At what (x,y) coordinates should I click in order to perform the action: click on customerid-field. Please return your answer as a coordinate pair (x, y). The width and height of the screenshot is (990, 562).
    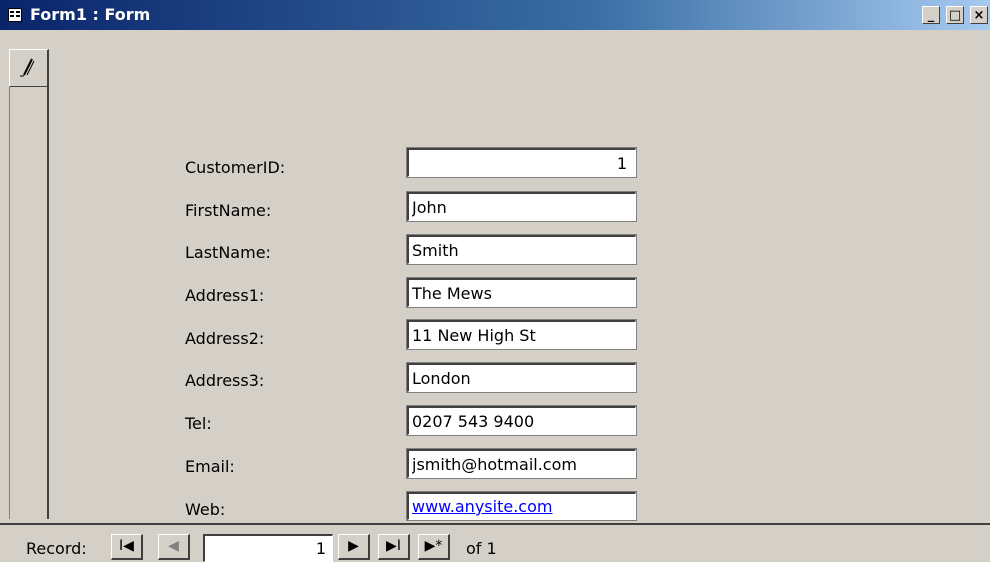
    Looking at the image, I should click on (521, 162).